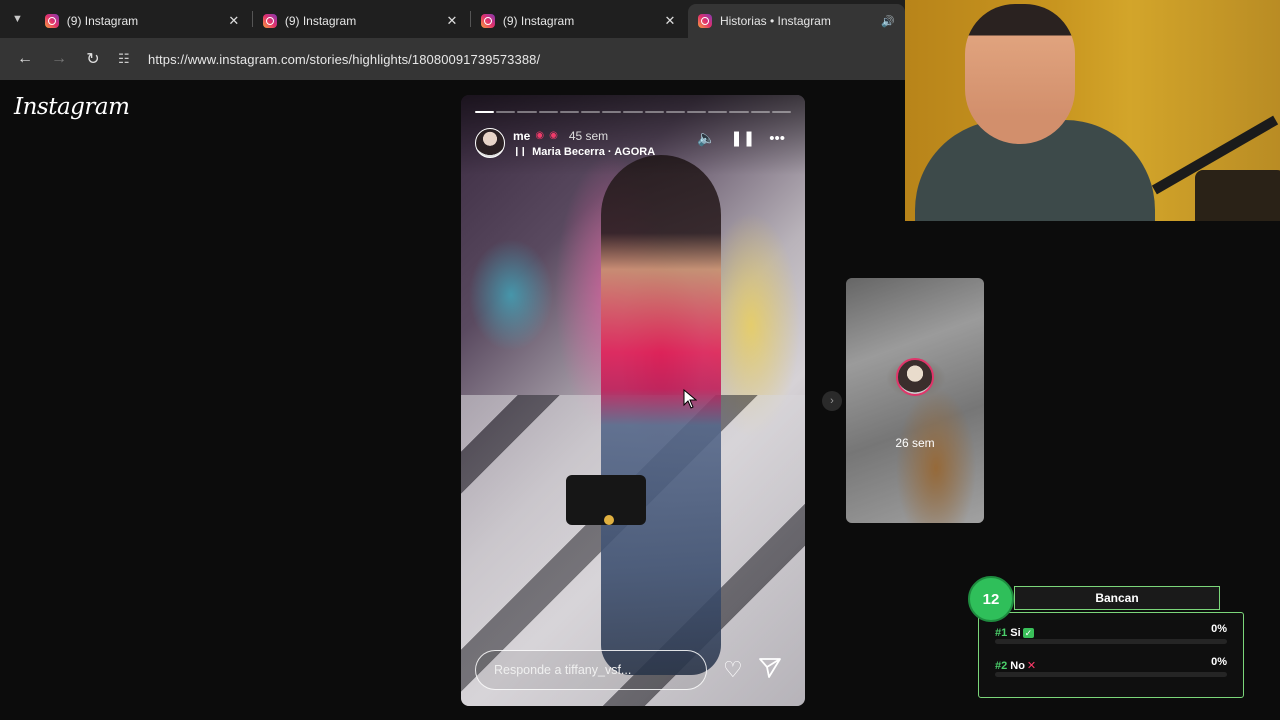  Describe the element at coordinates (130, 59) in the screenshot. I see `site-settings-icon: ☷` at that location.